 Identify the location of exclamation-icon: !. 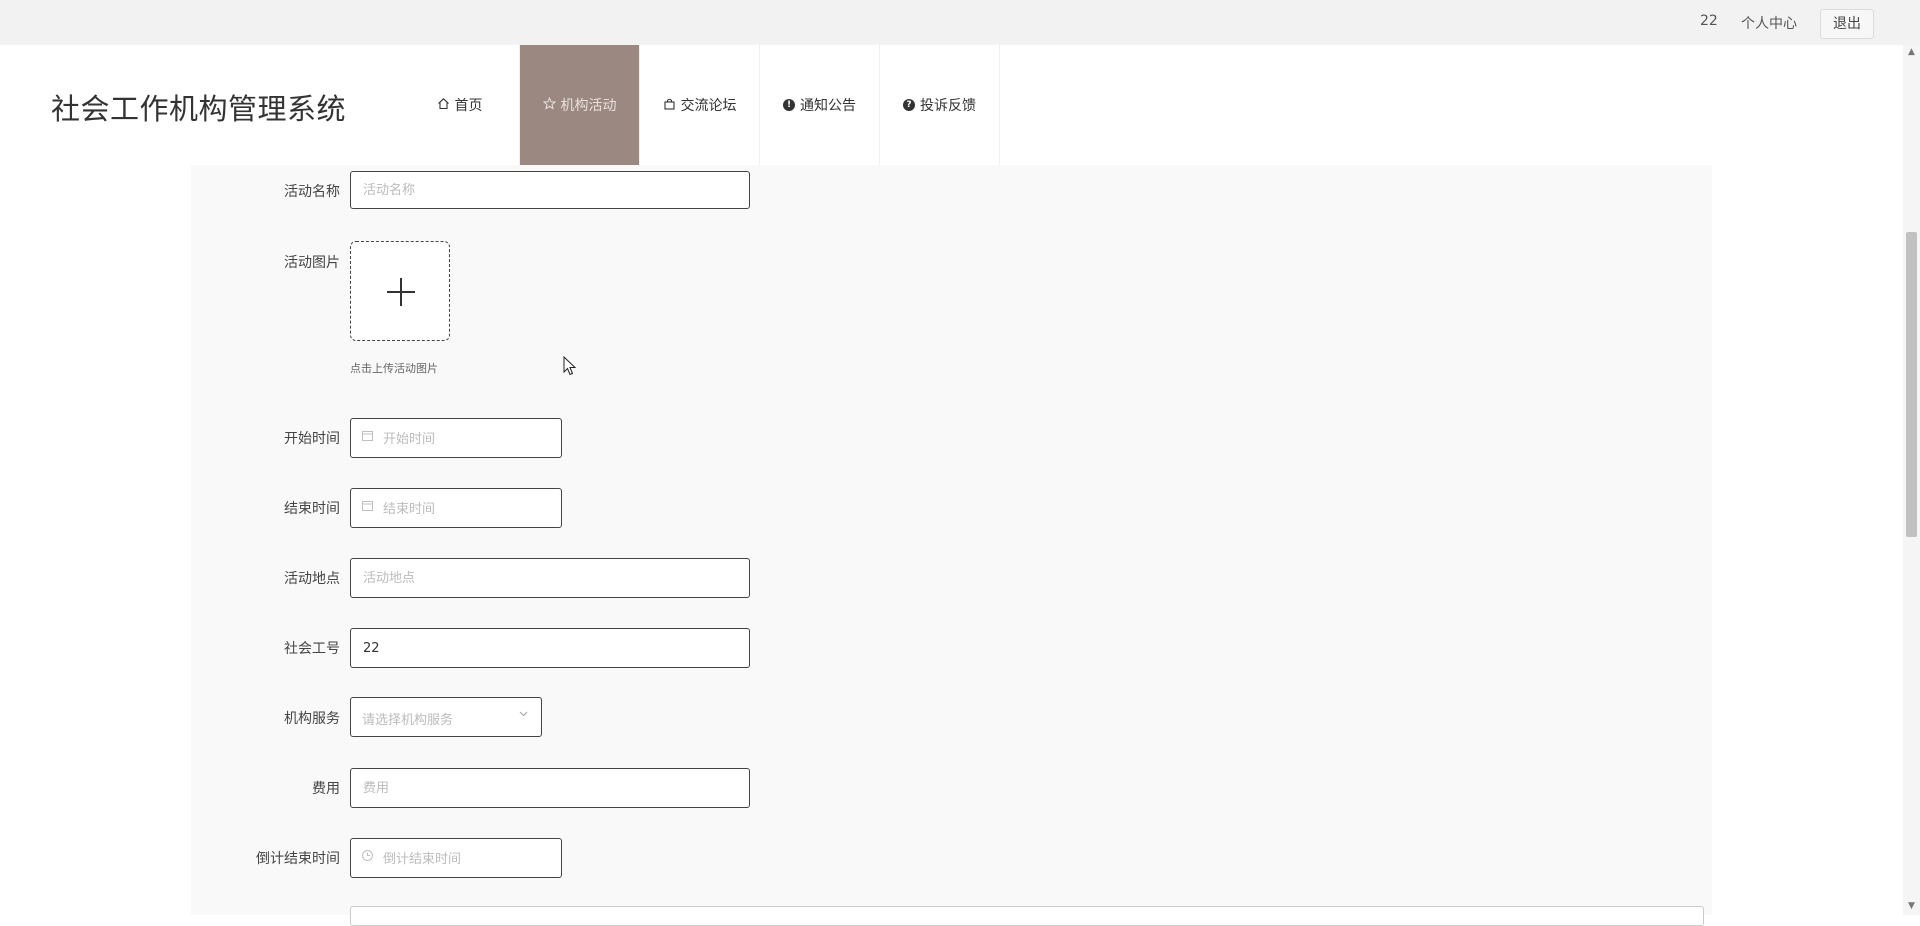
(789, 105).